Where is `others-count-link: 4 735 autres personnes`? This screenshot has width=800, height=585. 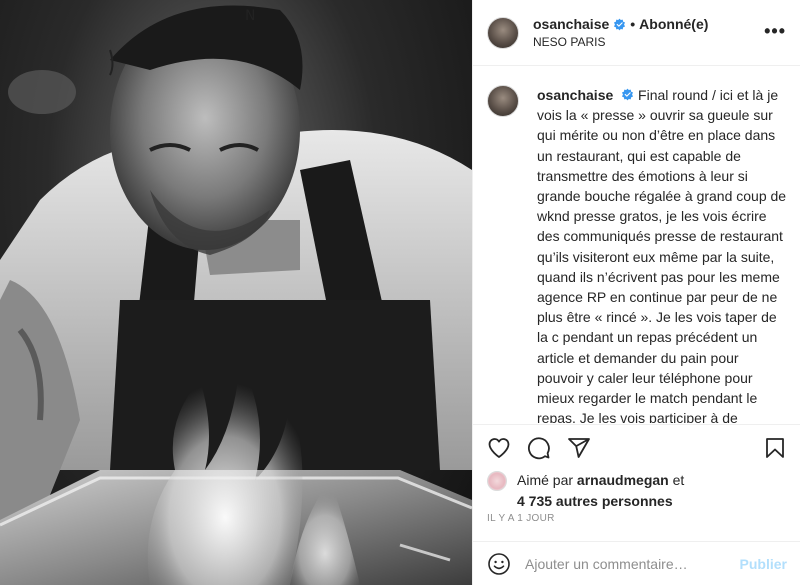 others-count-link: 4 735 autres personnes is located at coordinates (595, 501).